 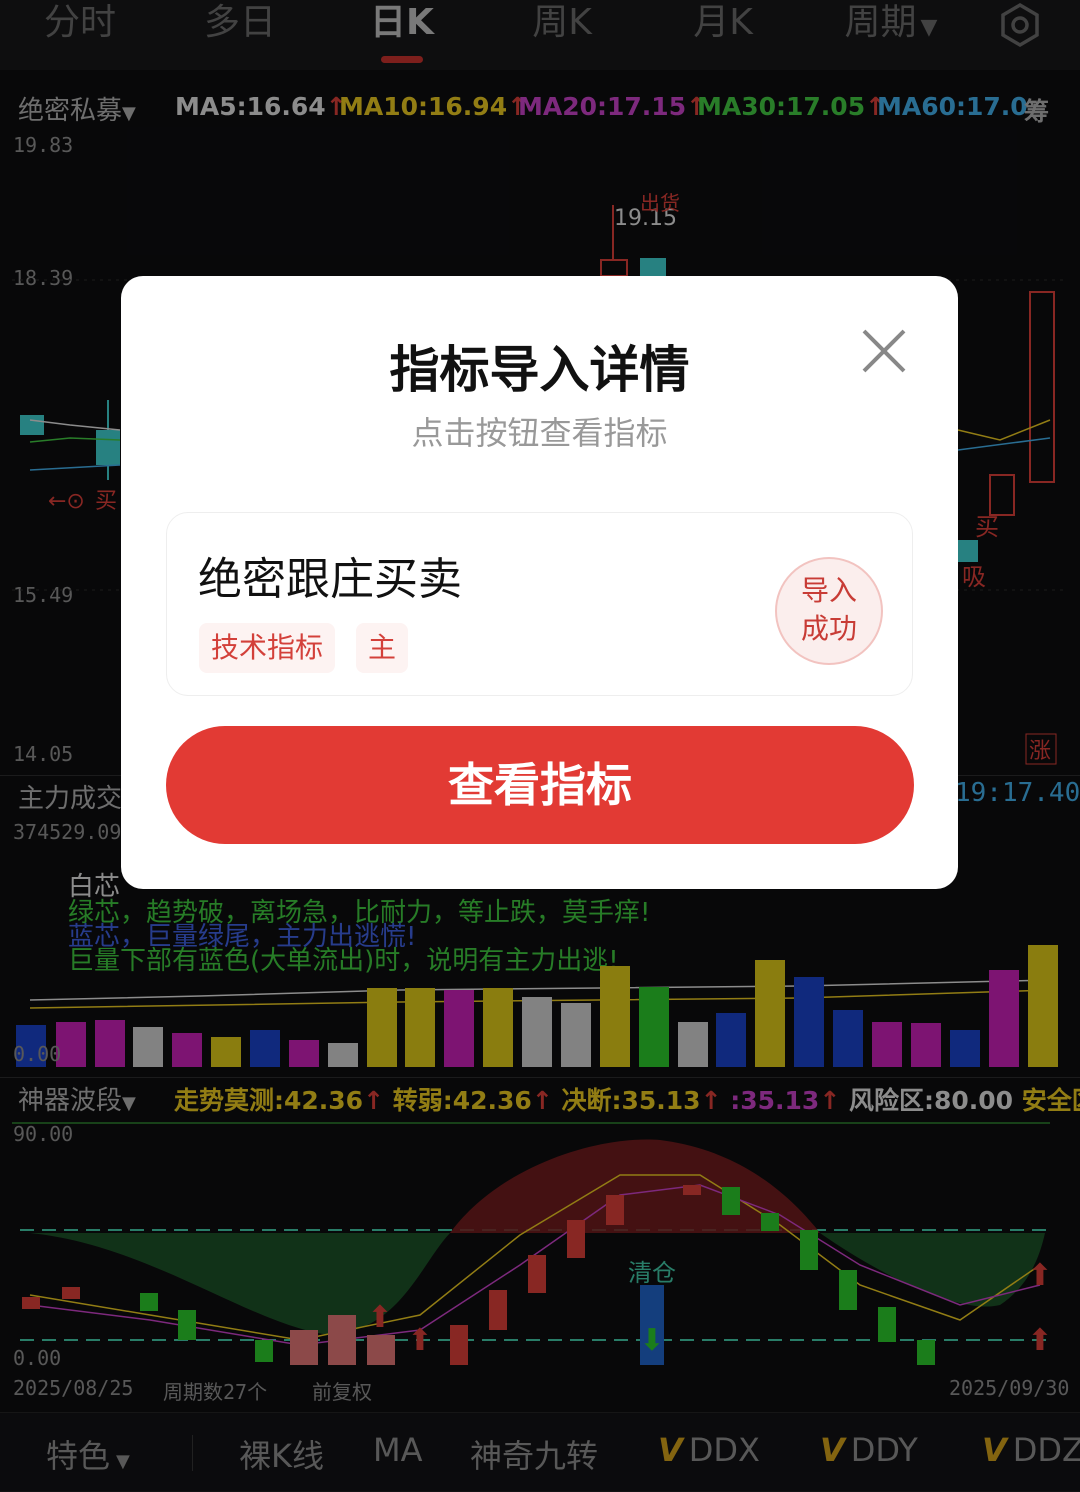 What do you see at coordinates (829, 611) in the screenshot?
I see `import-success-badge: 导入 成功` at bounding box center [829, 611].